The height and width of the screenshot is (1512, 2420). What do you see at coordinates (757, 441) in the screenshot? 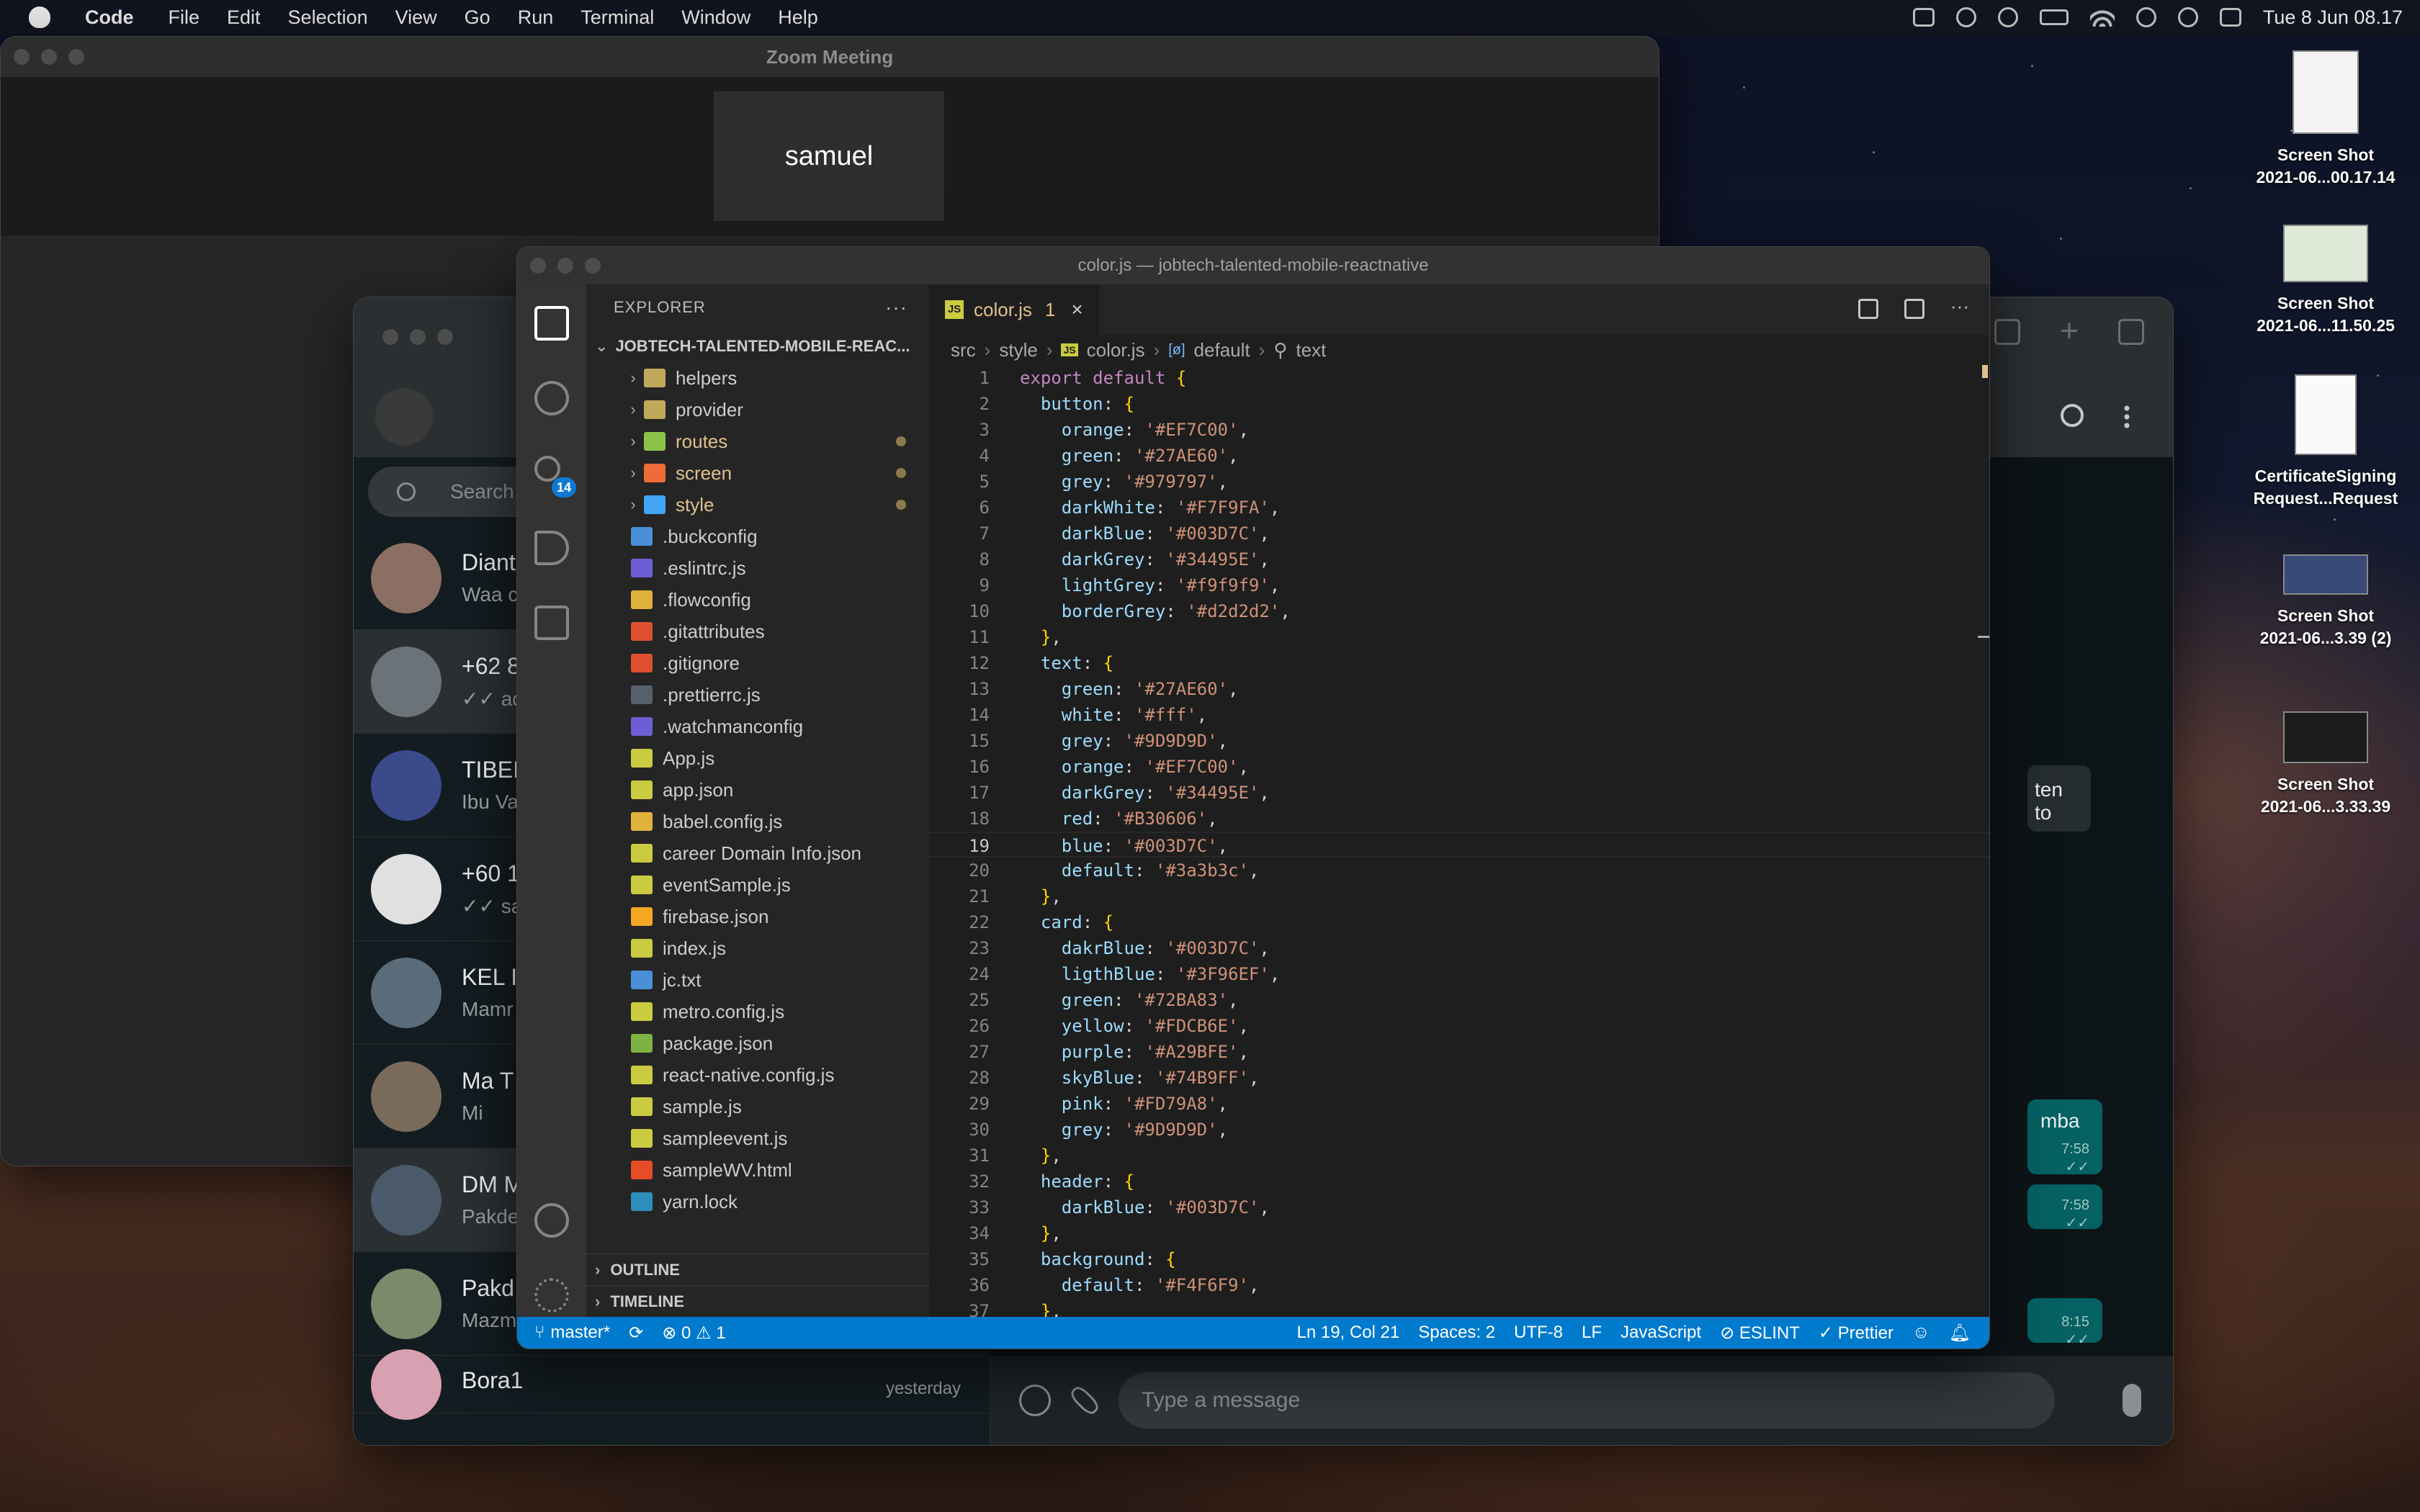
I see `tree-folder: › routes` at bounding box center [757, 441].